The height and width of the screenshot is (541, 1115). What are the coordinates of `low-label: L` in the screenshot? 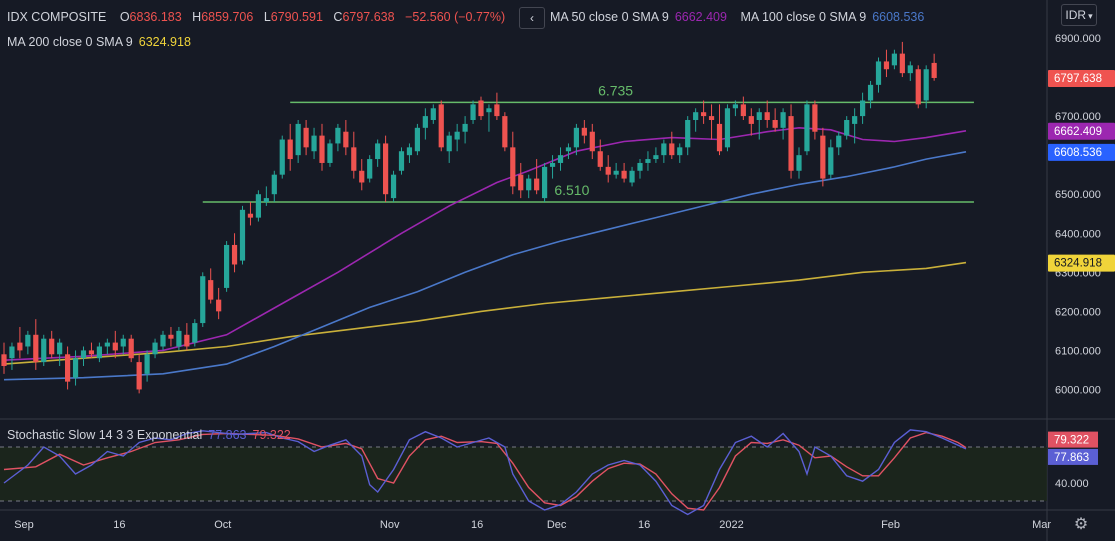 It's located at (267, 17).